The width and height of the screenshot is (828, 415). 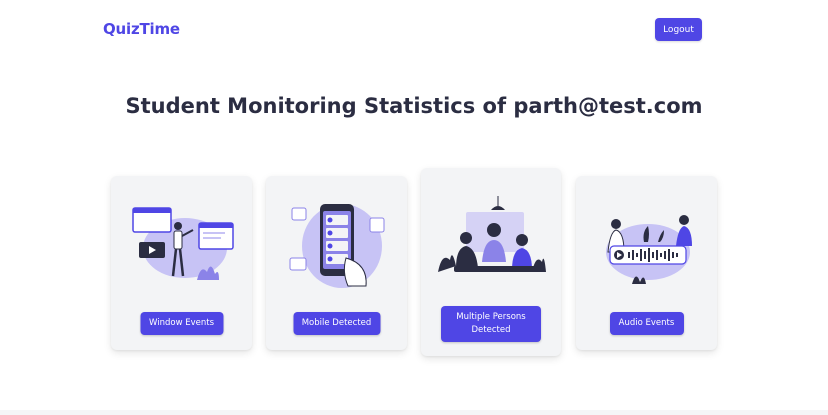 What do you see at coordinates (141, 29) in the screenshot?
I see `brand-logo: QuizTime` at bounding box center [141, 29].